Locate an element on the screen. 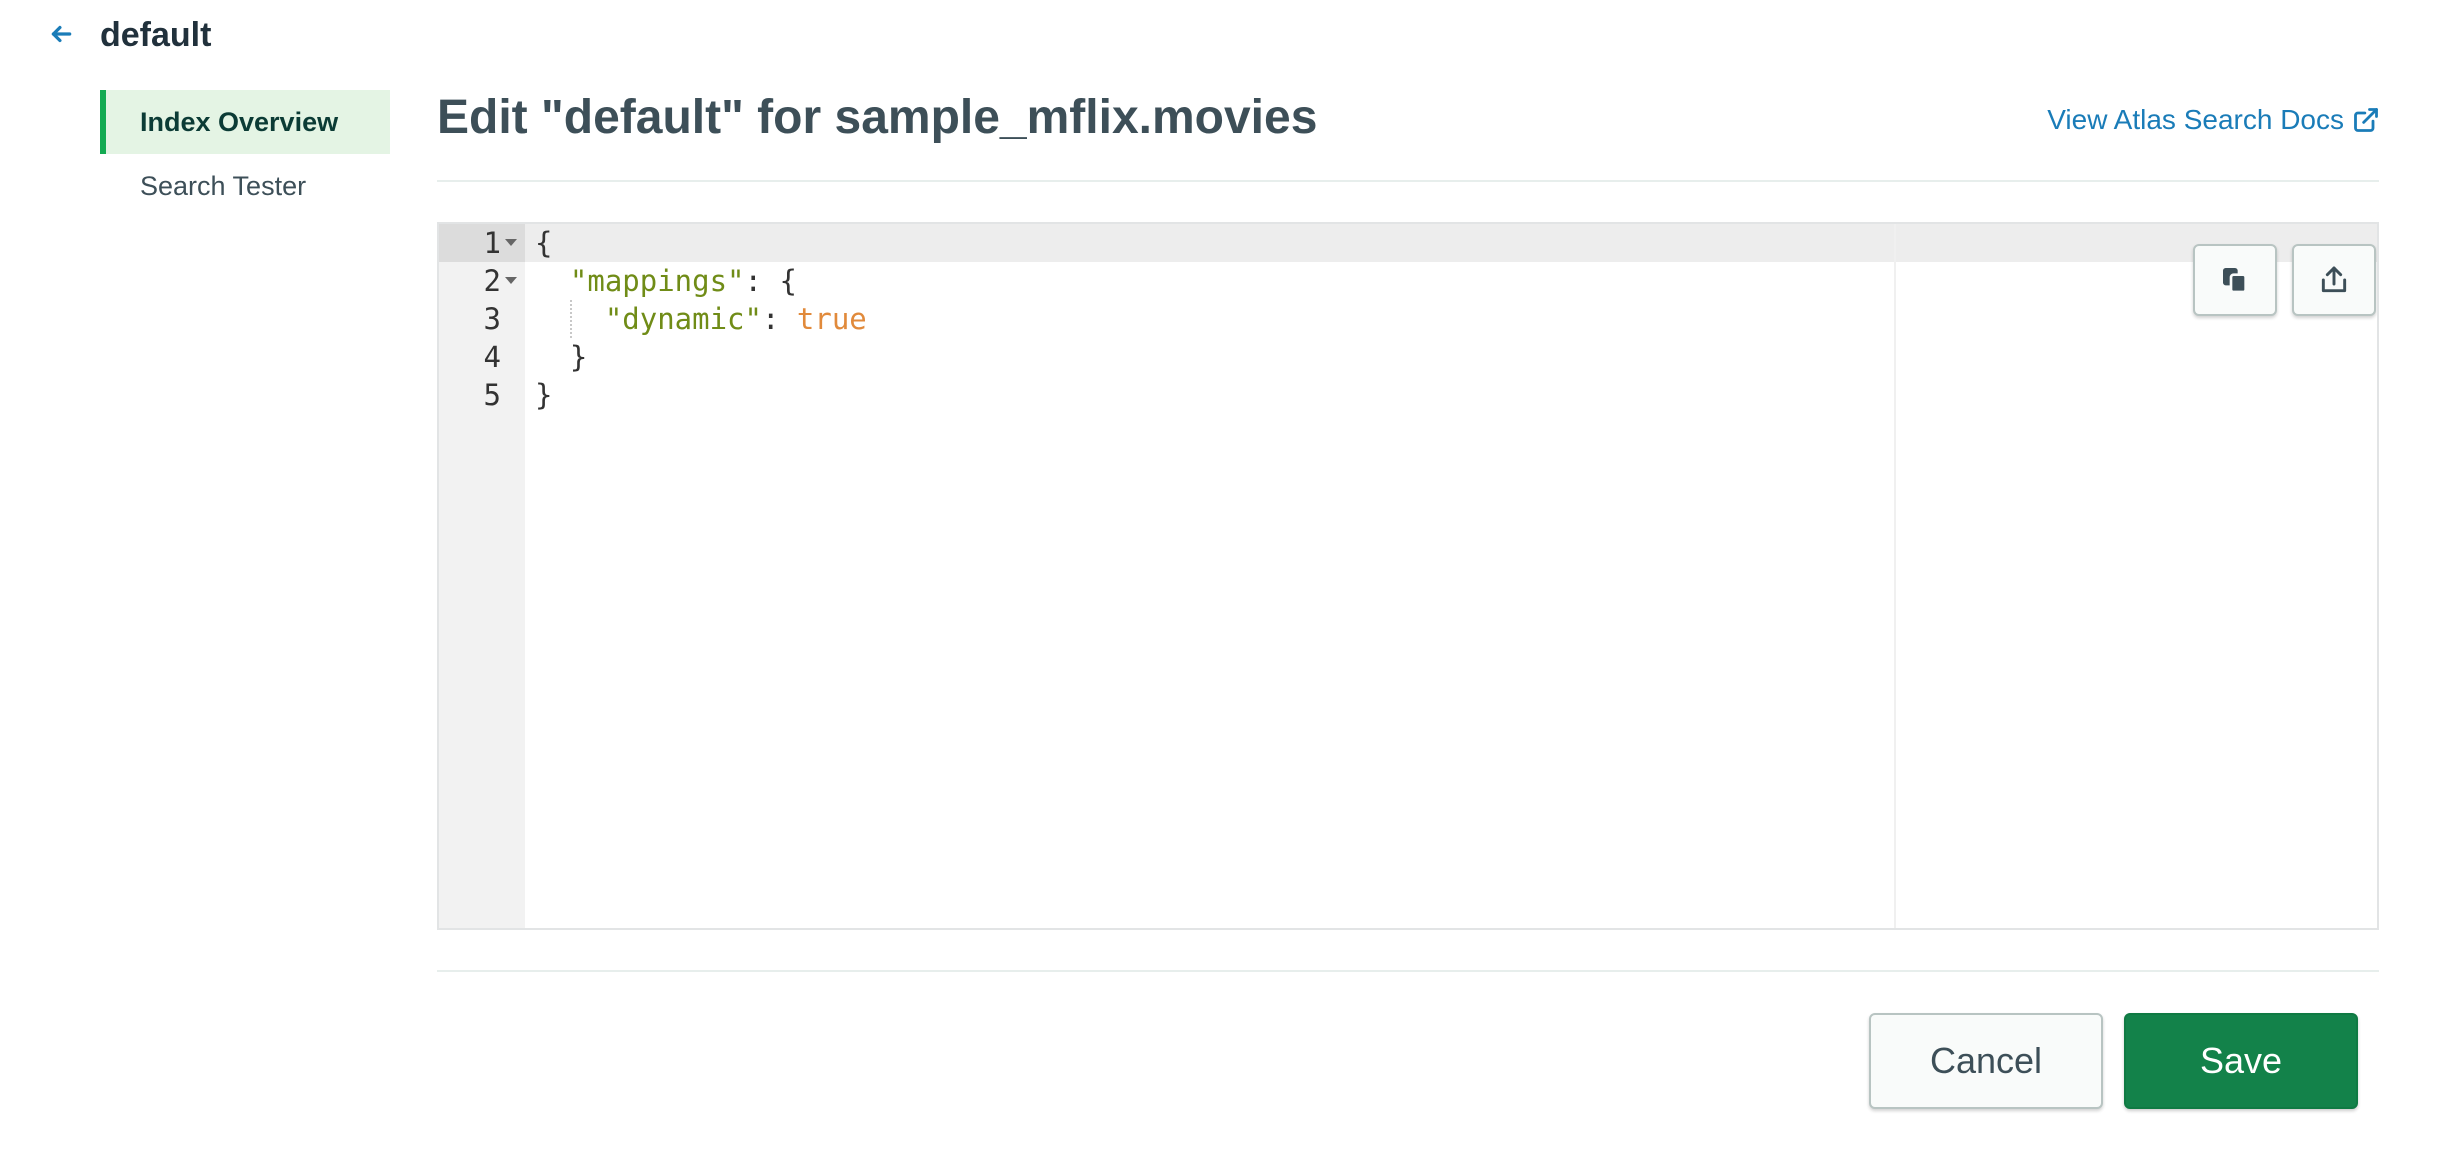  back-button is located at coordinates (61, 34).